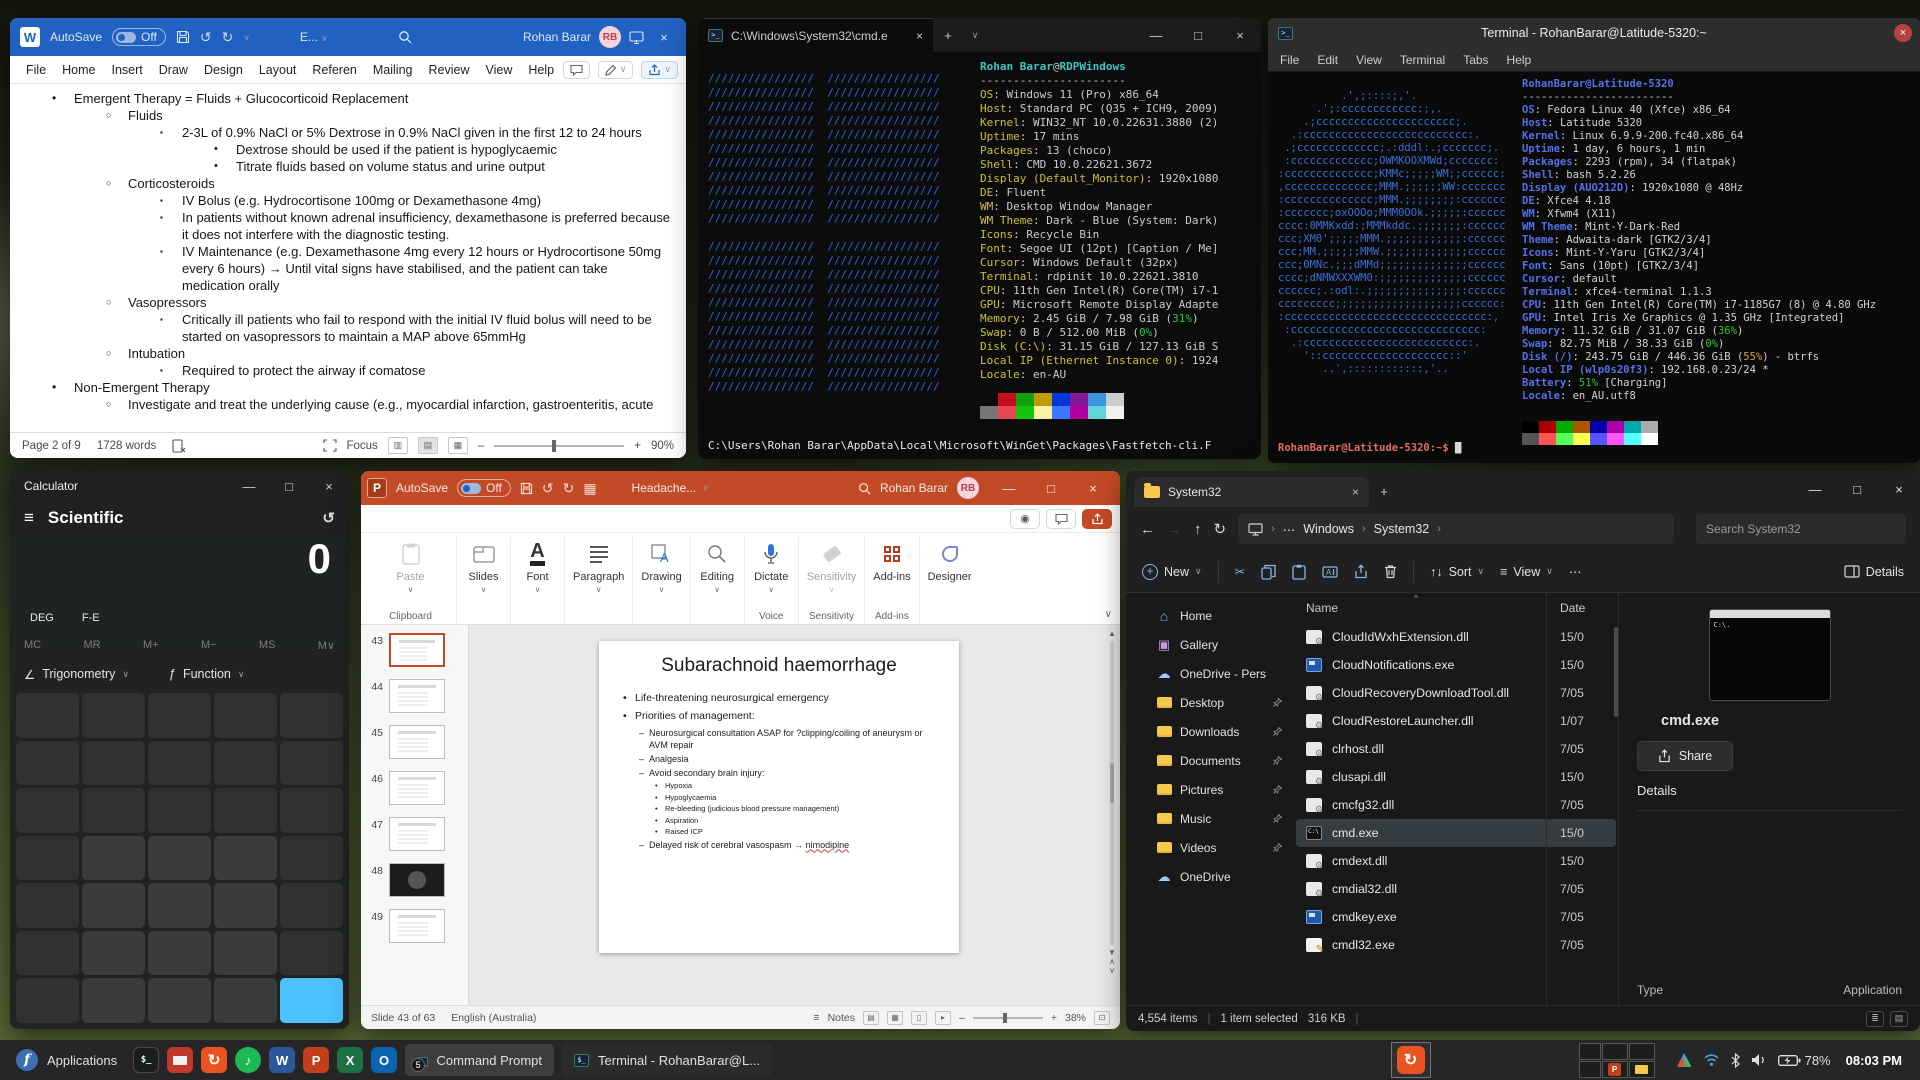 Image resolution: width=1920 pixels, height=1080 pixels. What do you see at coordinates (895, 1017) in the screenshot?
I see `slide-sorter-icon: ▦` at bounding box center [895, 1017].